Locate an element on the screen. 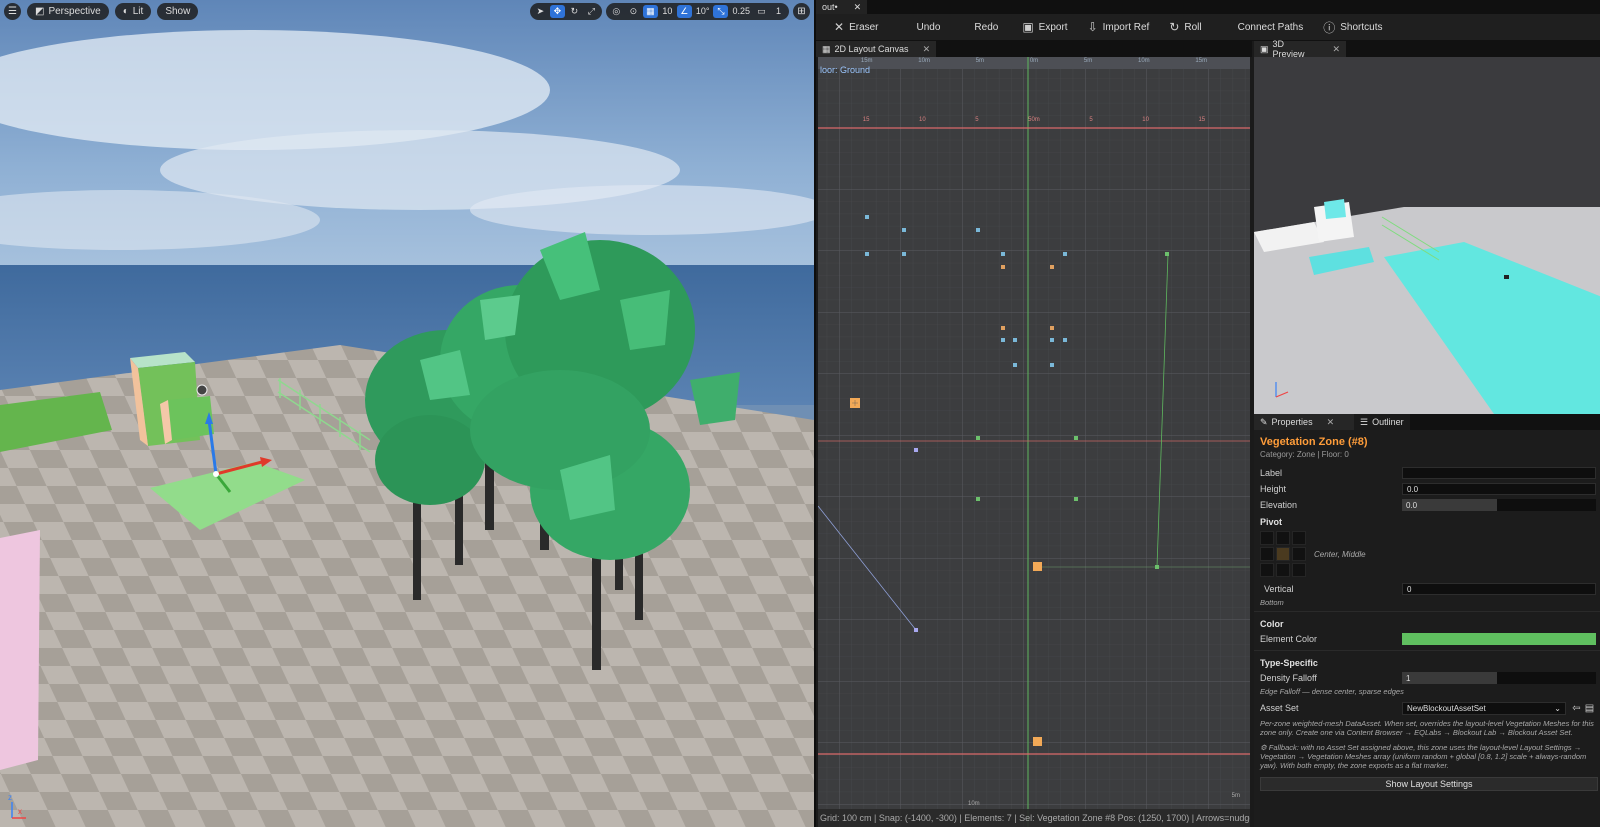 Image resolution: width=1600 pixels, height=827 pixels. pivot-bottom-right is located at coordinates (1299, 570).